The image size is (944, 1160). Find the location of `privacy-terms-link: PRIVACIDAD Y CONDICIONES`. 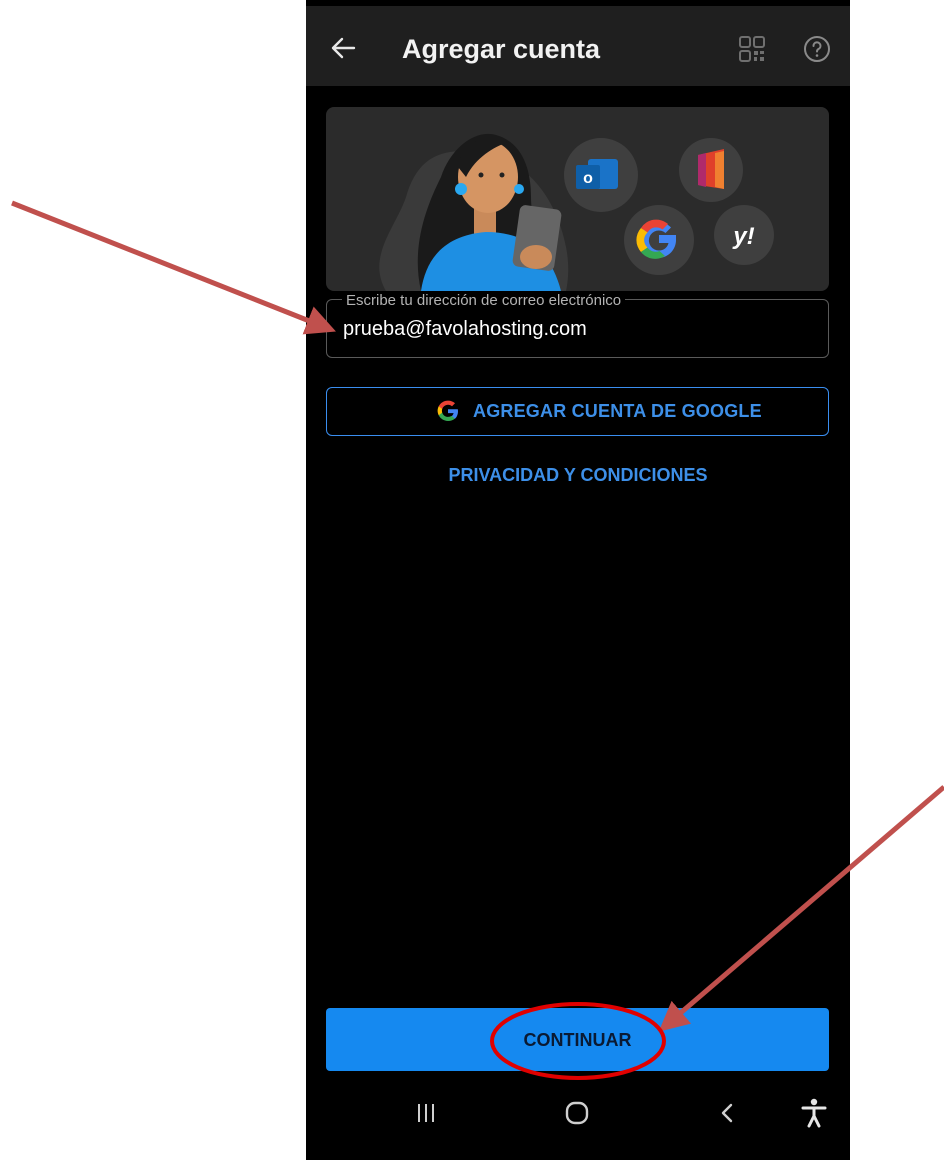

privacy-terms-link: PRIVACIDAD Y CONDICIONES is located at coordinates (578, 475).